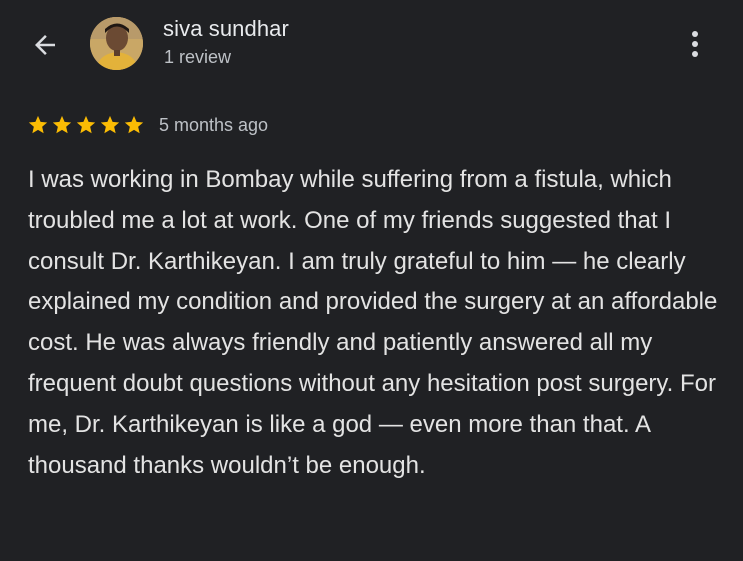  What do you see at coordinates (198, 57) in the screenshot?
I see `reviewer-review-count: 1 review` at bounding box center [198, 57].